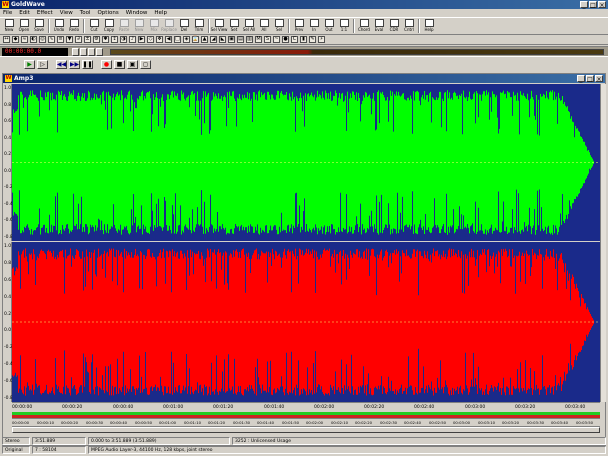 The image size is (608, 456). What do you see at coordinates (87, 39) in the screenshot?
I see `invert-icon: ±` at bounding box center [87, 39].